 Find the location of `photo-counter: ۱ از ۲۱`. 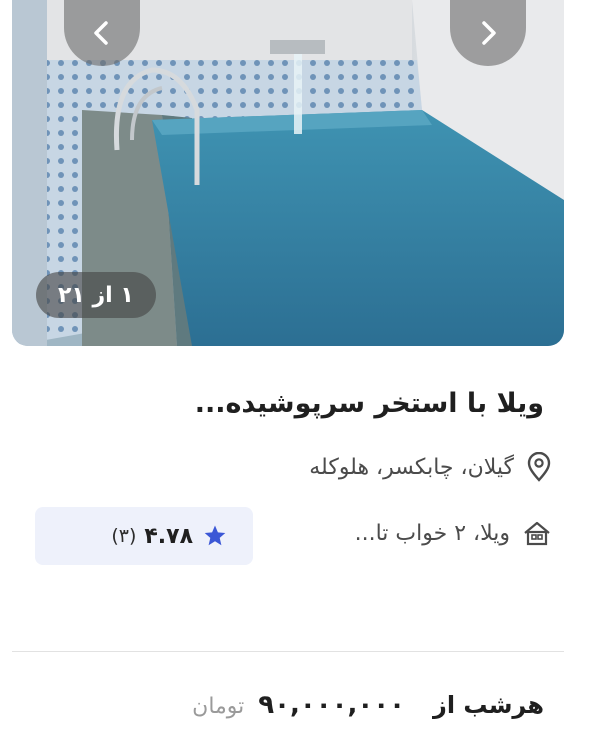

photo-counter: ۱ از ۲۱ is located at coordinates (96, 295).